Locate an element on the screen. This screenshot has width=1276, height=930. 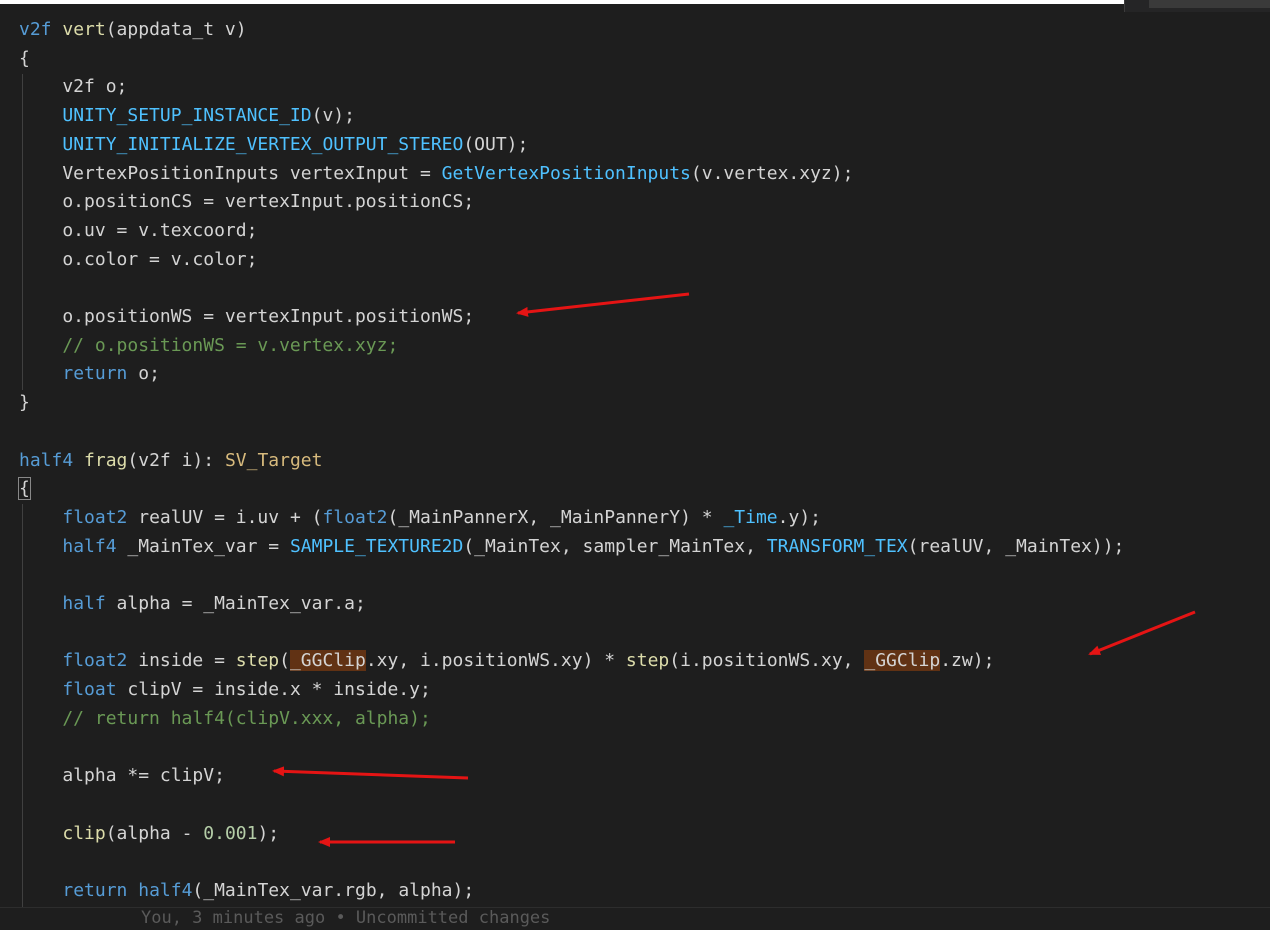
code-token: o; is located at coordinates (143, 374).